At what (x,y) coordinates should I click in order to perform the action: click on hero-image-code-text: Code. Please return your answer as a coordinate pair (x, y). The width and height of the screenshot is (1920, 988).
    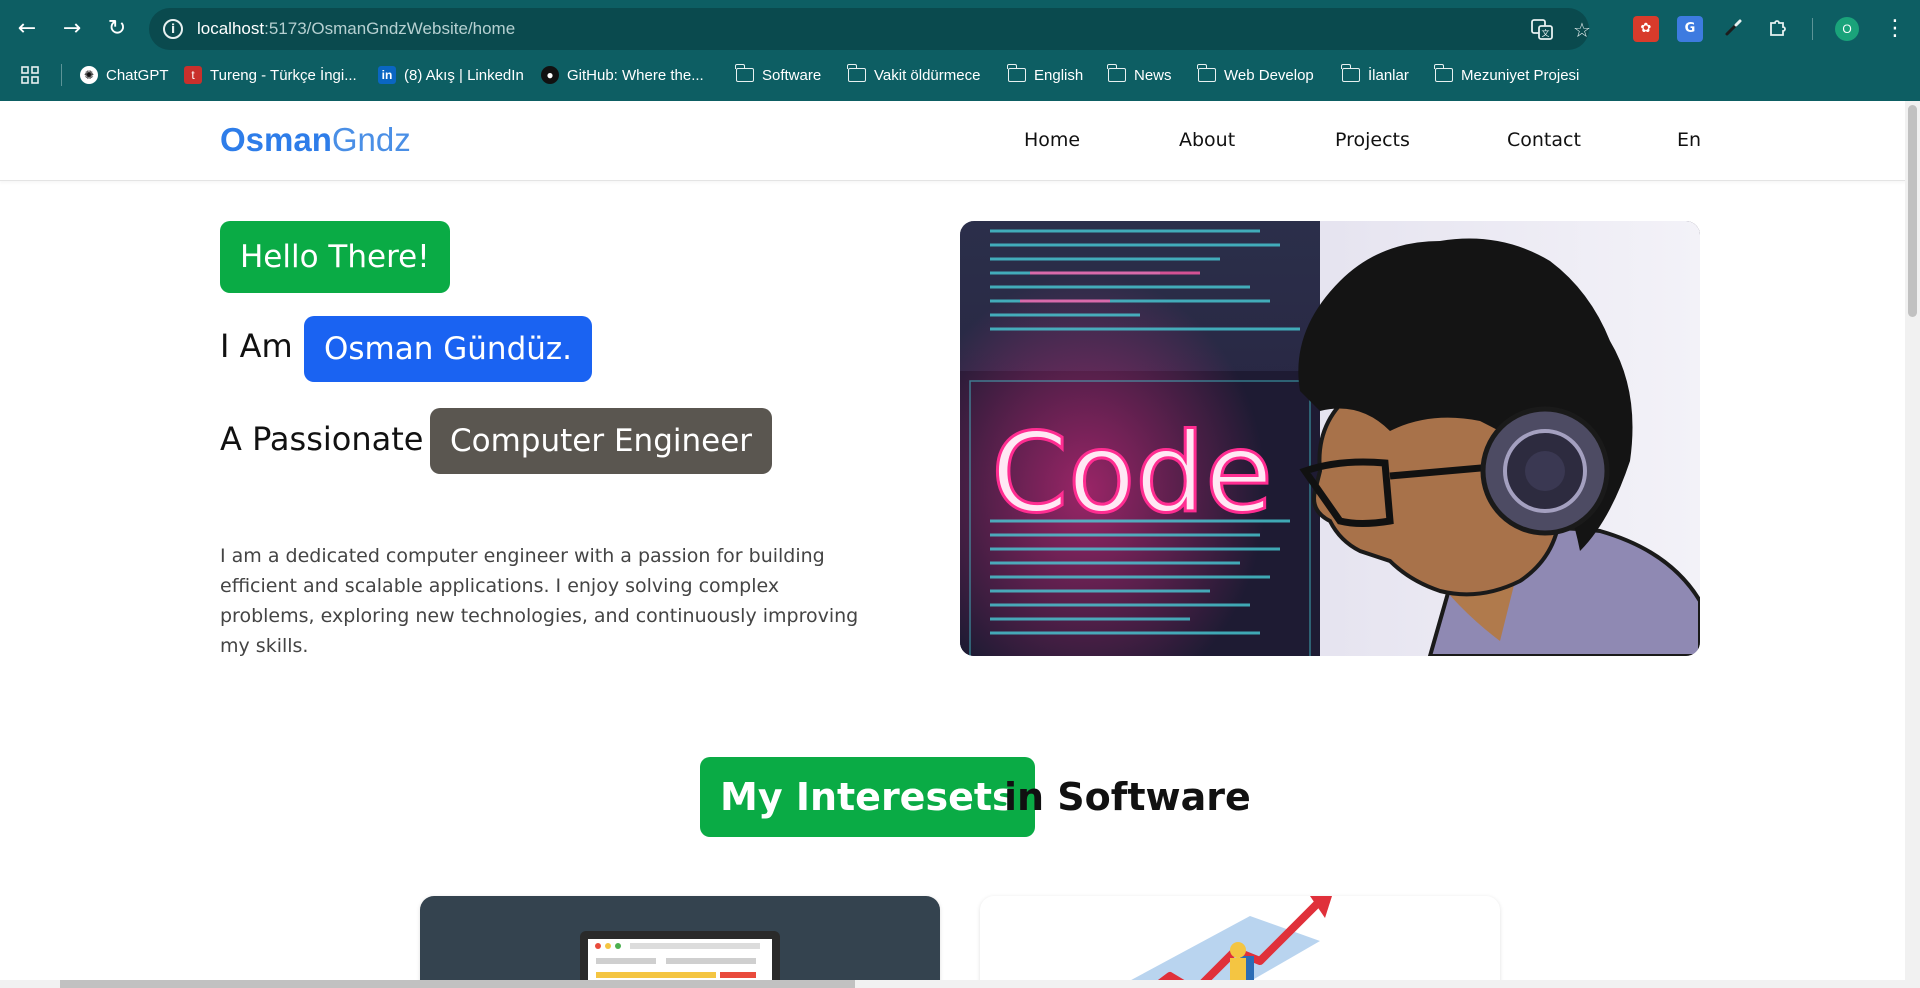
    Looking at the image, I should click on (1132, 473).